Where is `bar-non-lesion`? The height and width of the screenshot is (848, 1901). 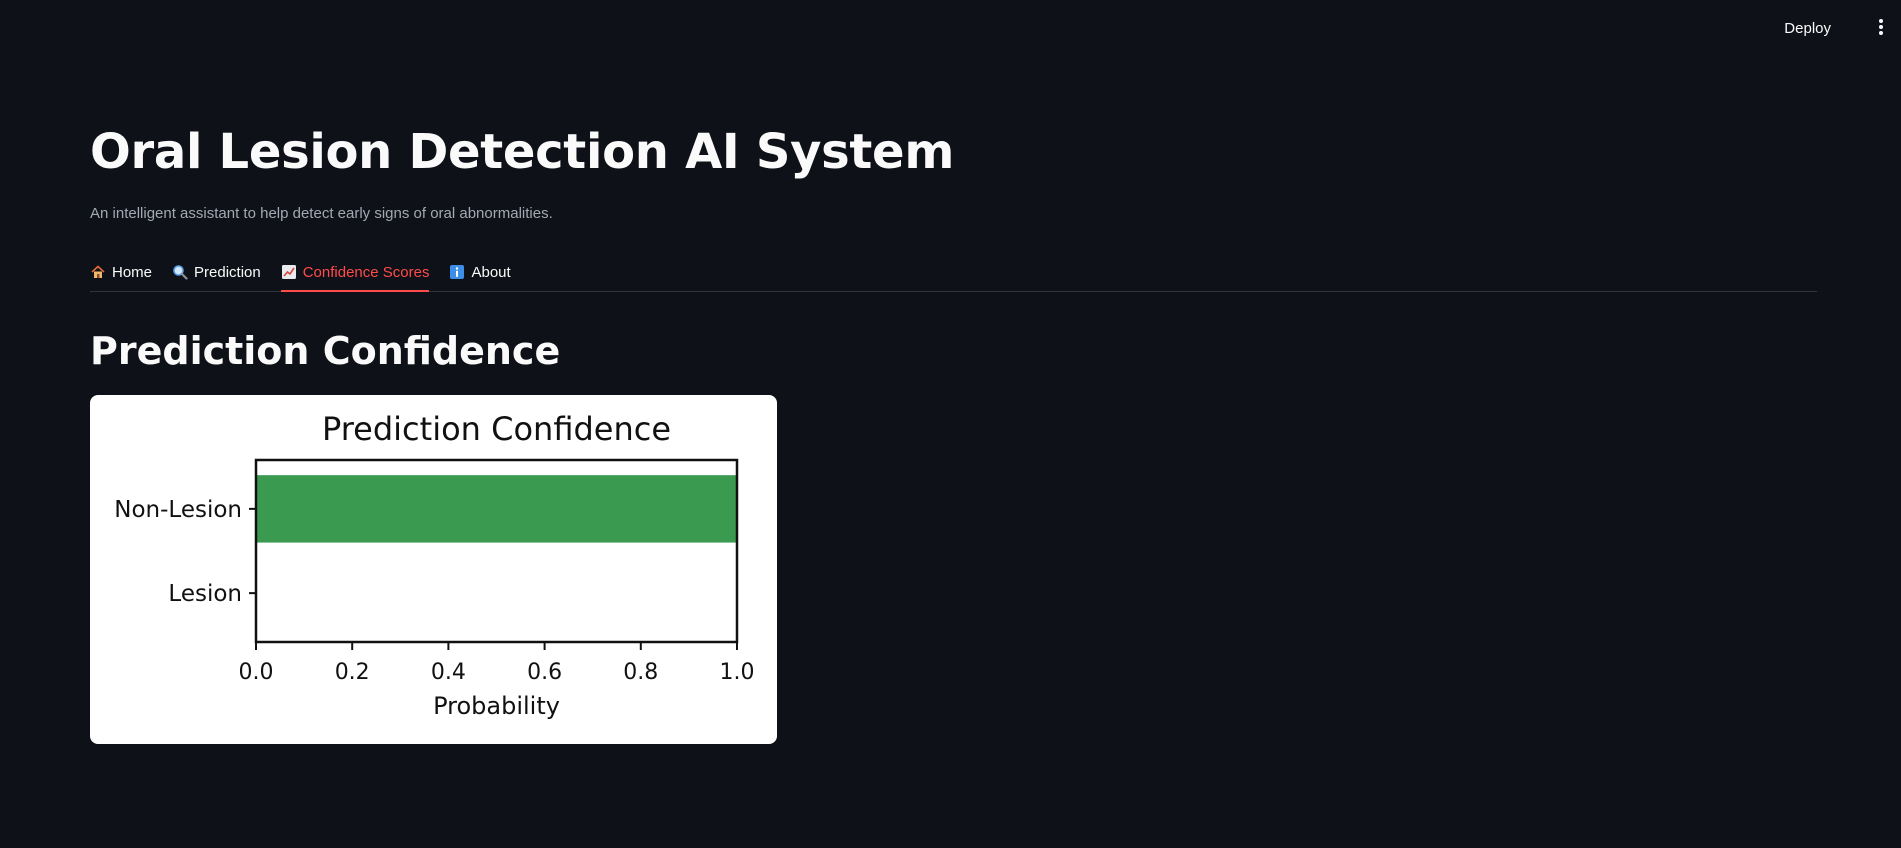 bar-non-lesion is located at coordinates (496, 509).